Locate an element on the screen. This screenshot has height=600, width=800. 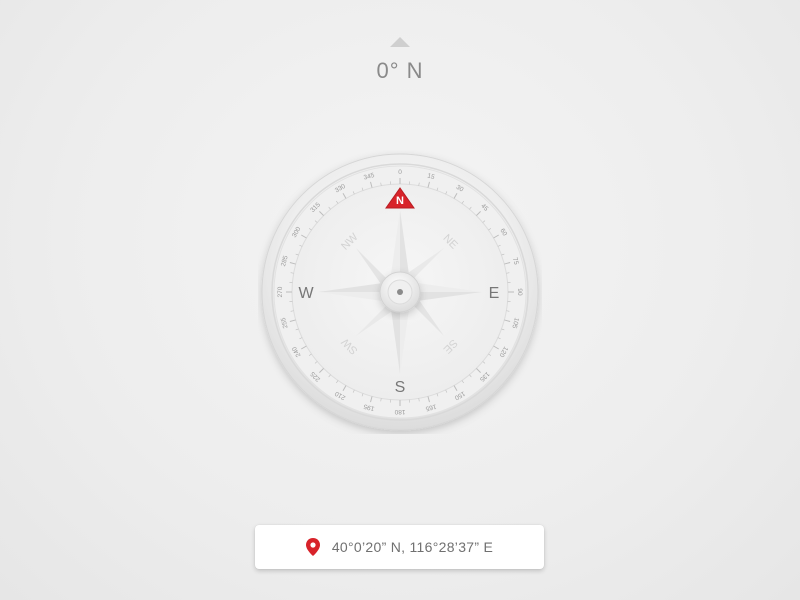
cardinal-label-w: W is located at coordinates (306, 293).